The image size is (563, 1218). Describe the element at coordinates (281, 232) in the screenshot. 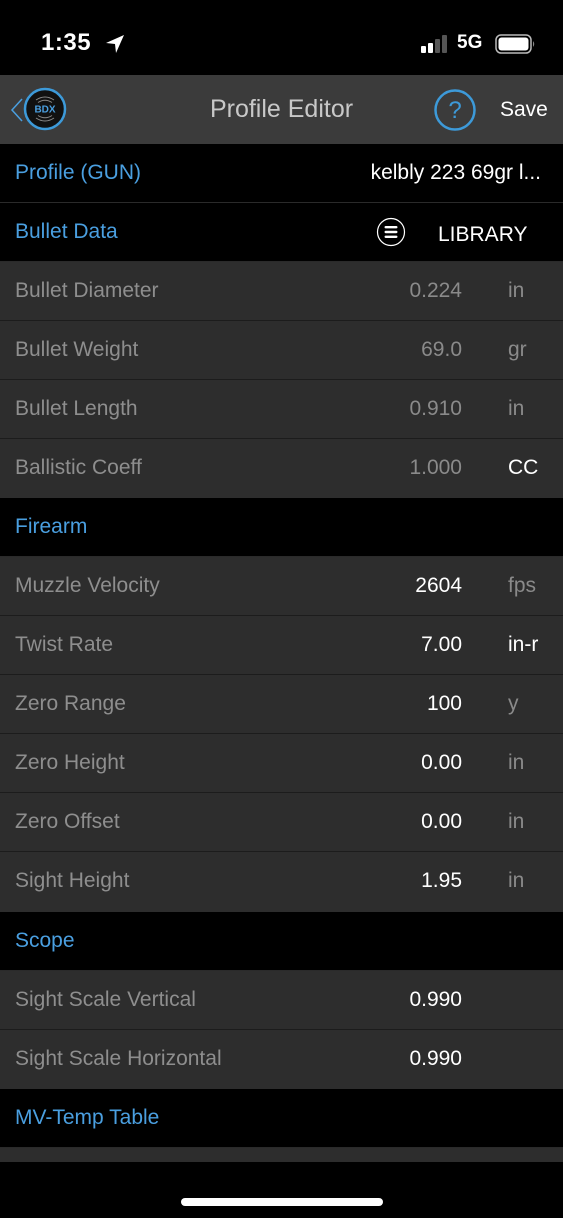

I see `section-header-bullet-data: Bullet Data LIBRARY` at that location.